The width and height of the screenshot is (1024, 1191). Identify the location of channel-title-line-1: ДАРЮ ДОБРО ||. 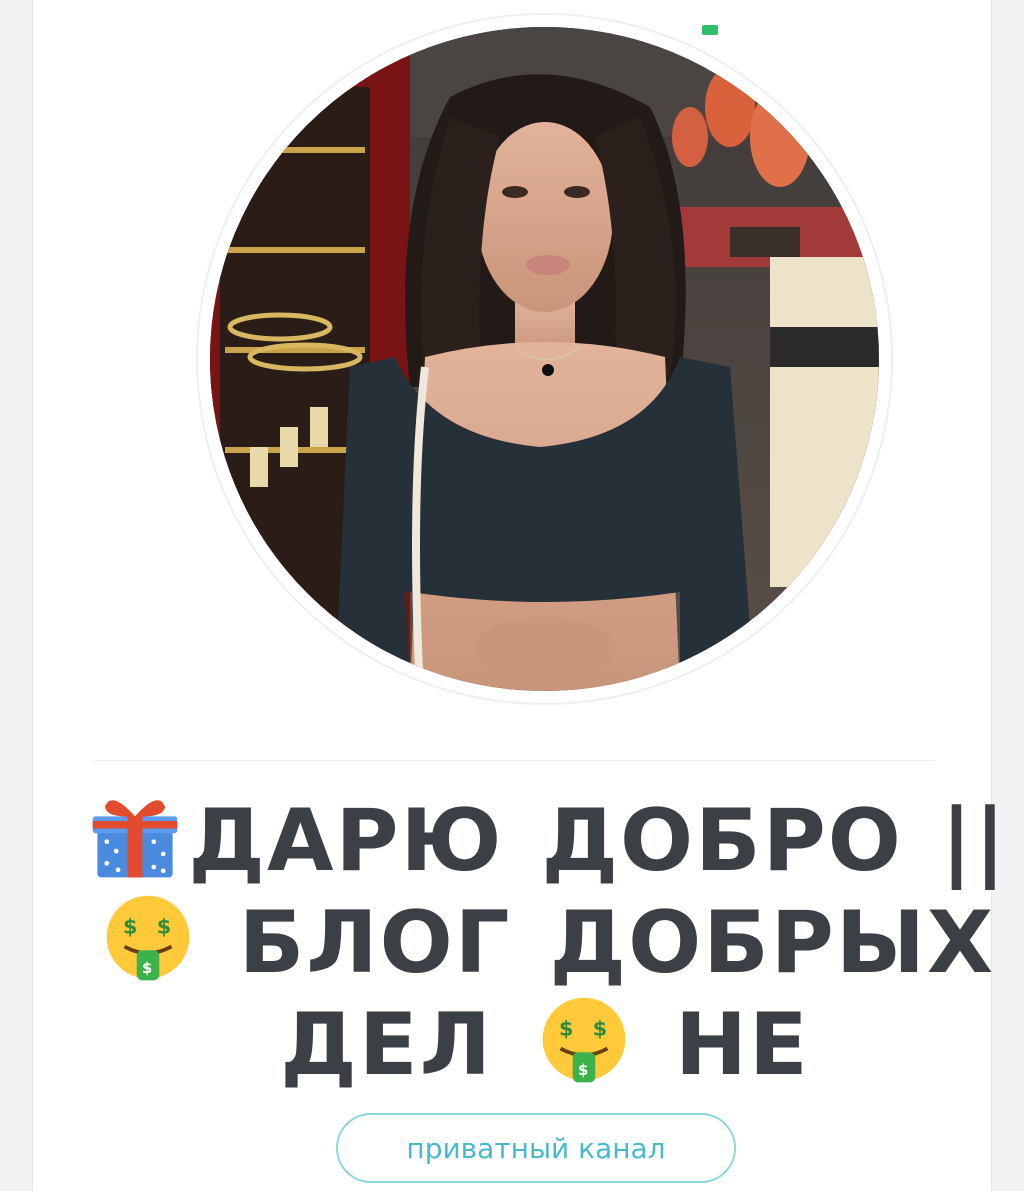
(545, 841).